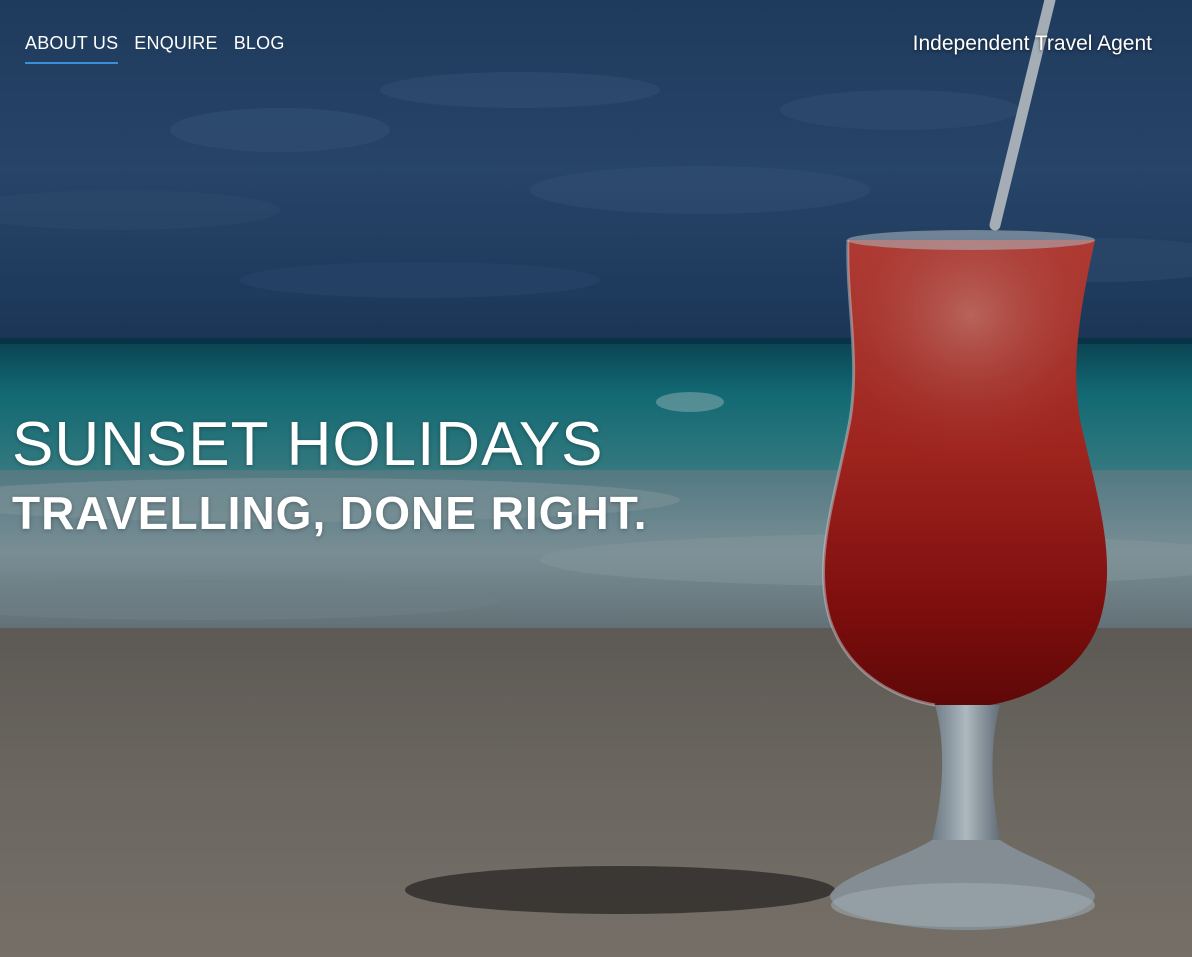  I want to click on nav-link-about-us: ABOUT US, so click(72, 48).